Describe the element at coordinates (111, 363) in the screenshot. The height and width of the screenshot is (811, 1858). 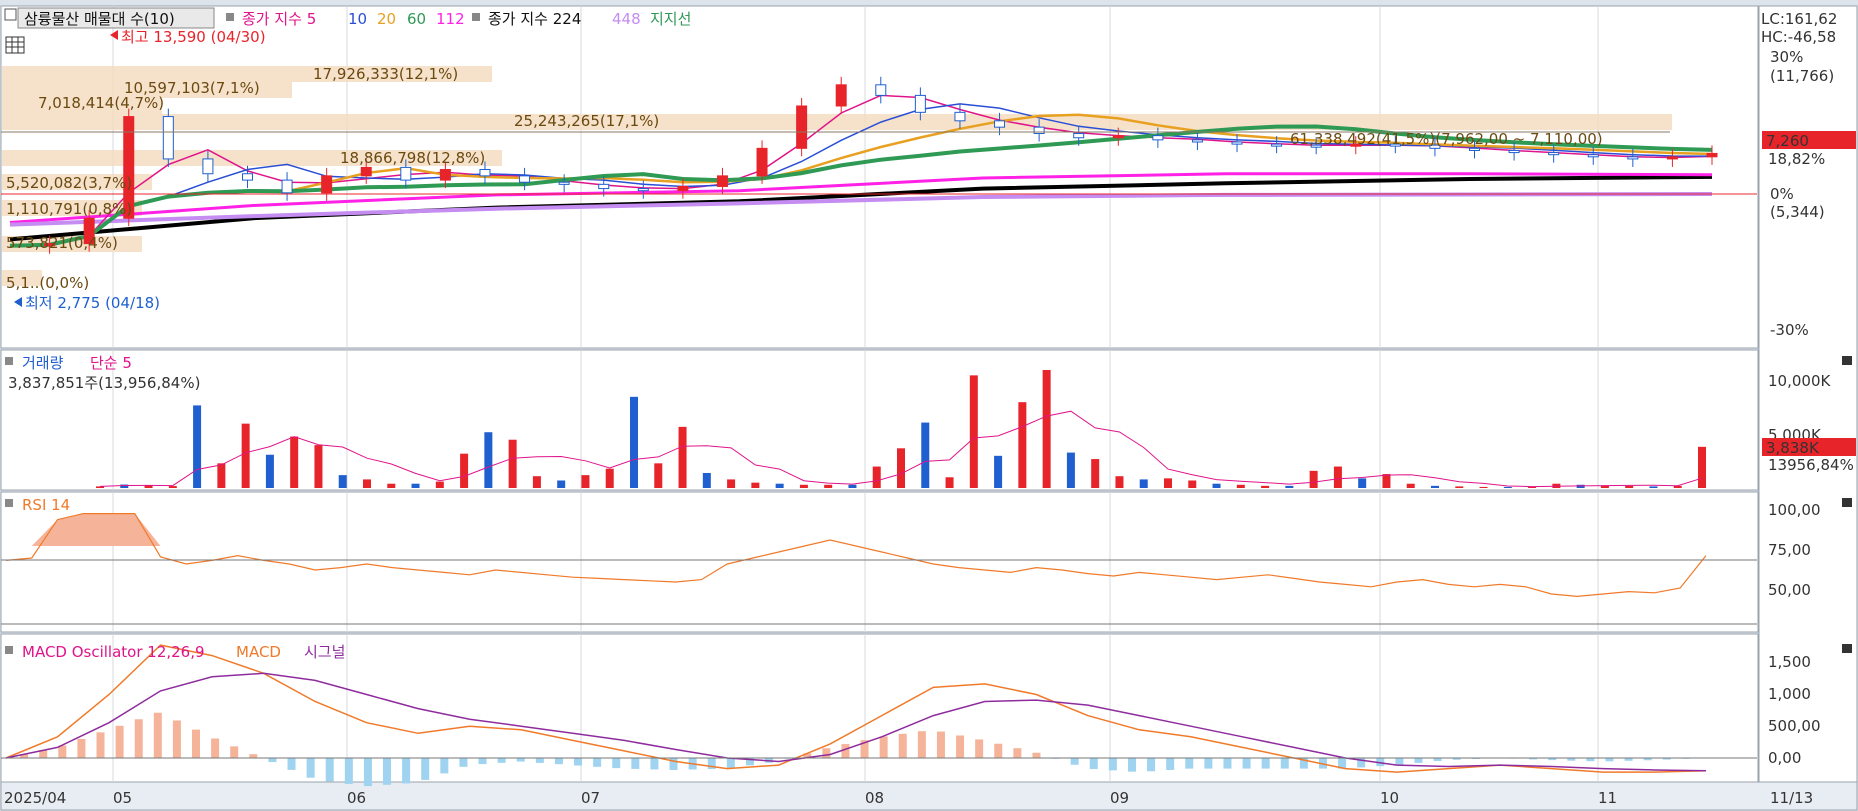
I see `volume-ma-legend: 단순 5` at that location.